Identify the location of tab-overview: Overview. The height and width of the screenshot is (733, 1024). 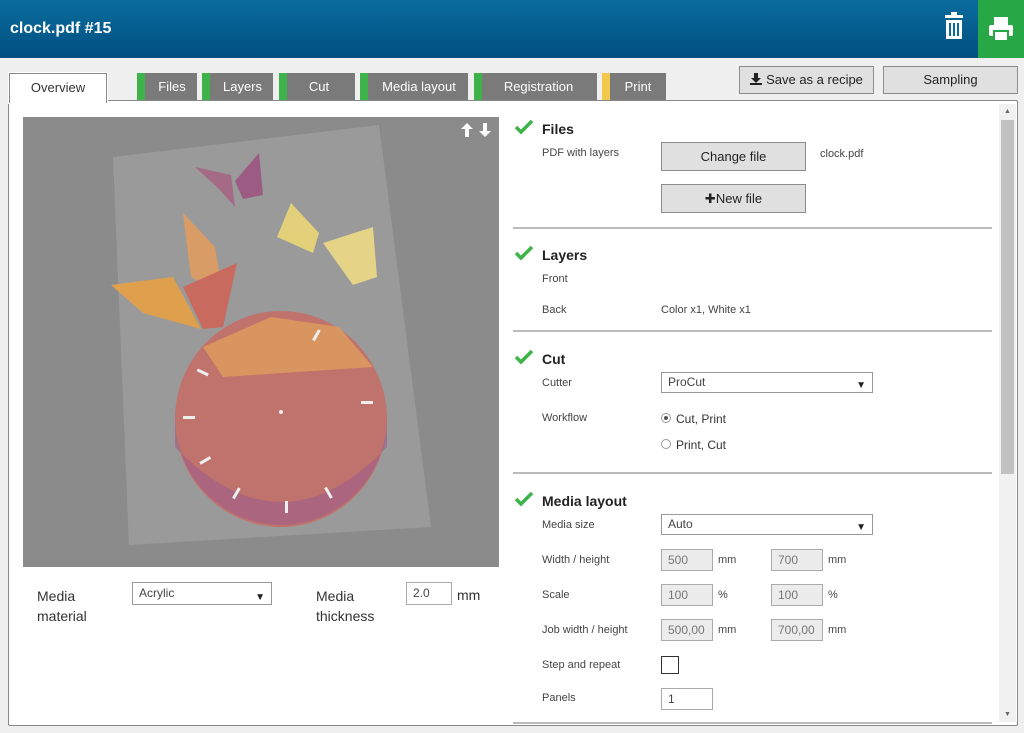
(58, 88).